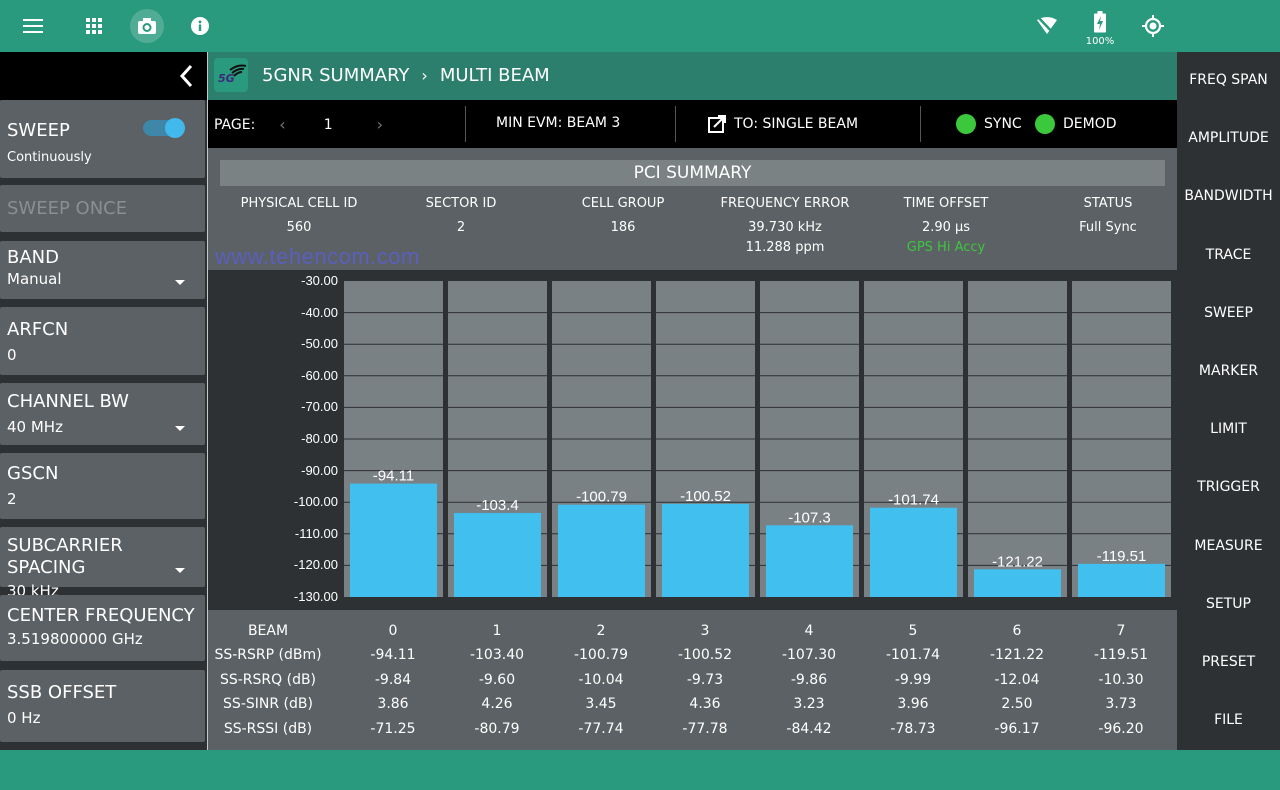 The width and height of the screenshot is (1280, 790). Describe the element at coordinates (33, 257) in the screenshot. I see `band-label: BAND` at that location.